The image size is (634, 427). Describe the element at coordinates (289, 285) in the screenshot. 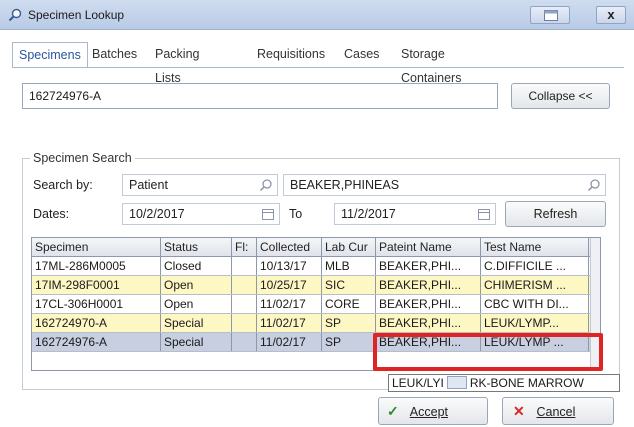

I see `cell-collected: 10/25/17` at that location.